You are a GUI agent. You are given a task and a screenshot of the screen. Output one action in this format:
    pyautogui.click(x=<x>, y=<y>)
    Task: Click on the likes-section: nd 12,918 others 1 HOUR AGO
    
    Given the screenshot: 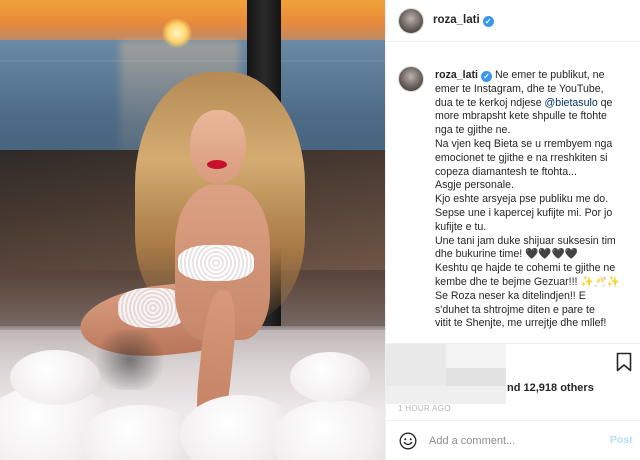 What is the action you would take?
    pyautogui.click(x=513, y=378)
    